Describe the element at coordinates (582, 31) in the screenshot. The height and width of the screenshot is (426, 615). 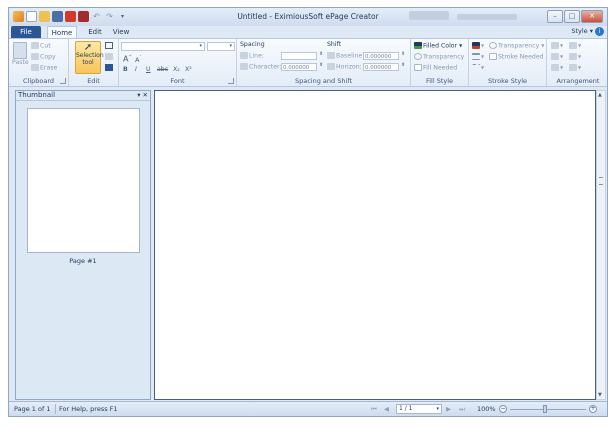
I see `style-menu: Style ▾` at that location.